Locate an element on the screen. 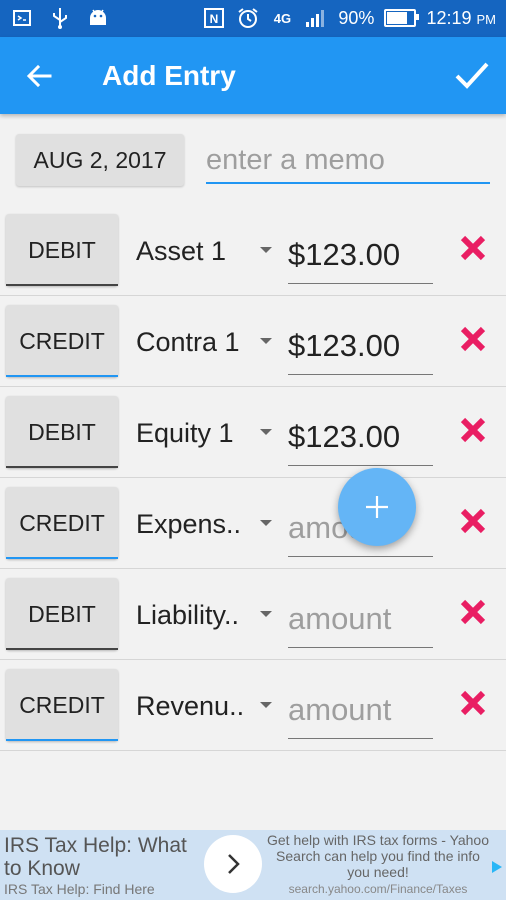 The height and width of the screenshot is (900, 506). add-entry-button is located at coordinates (377, 507).